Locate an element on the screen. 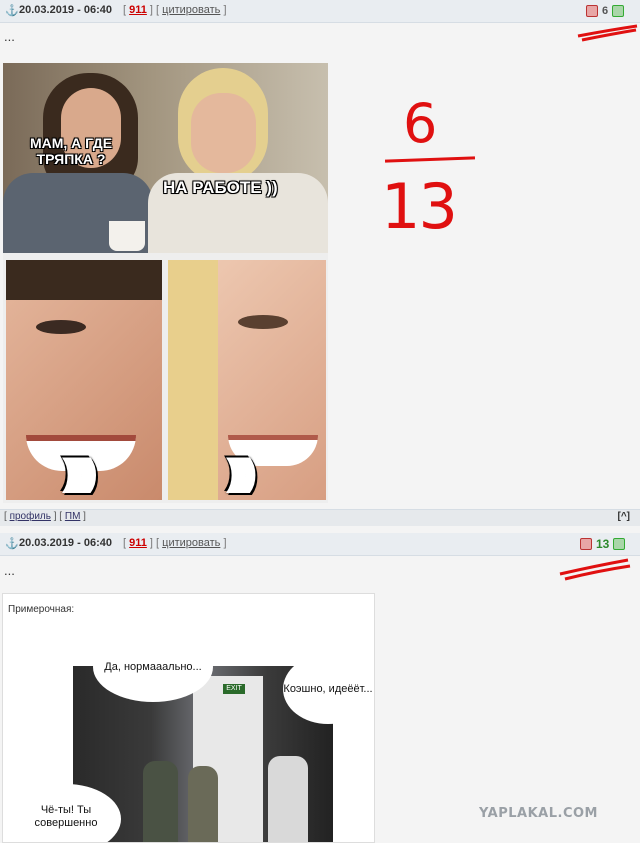 The width and height of the screenshot is (640, 843). rating-score: 13 is located at coordinates (603, 544).